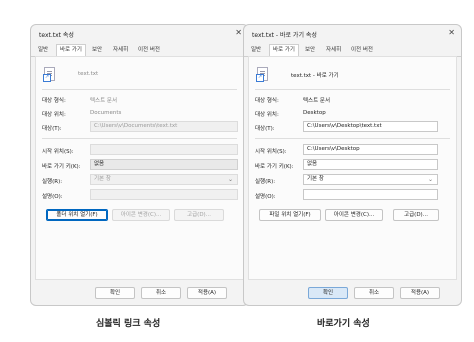 Image resolution: width=474 pixels, height=342 pixels. What do you see at coordinates (56, 35) in the screenshot?
I see `window-title: text.txt 속성` at bounding box center [56, 35].